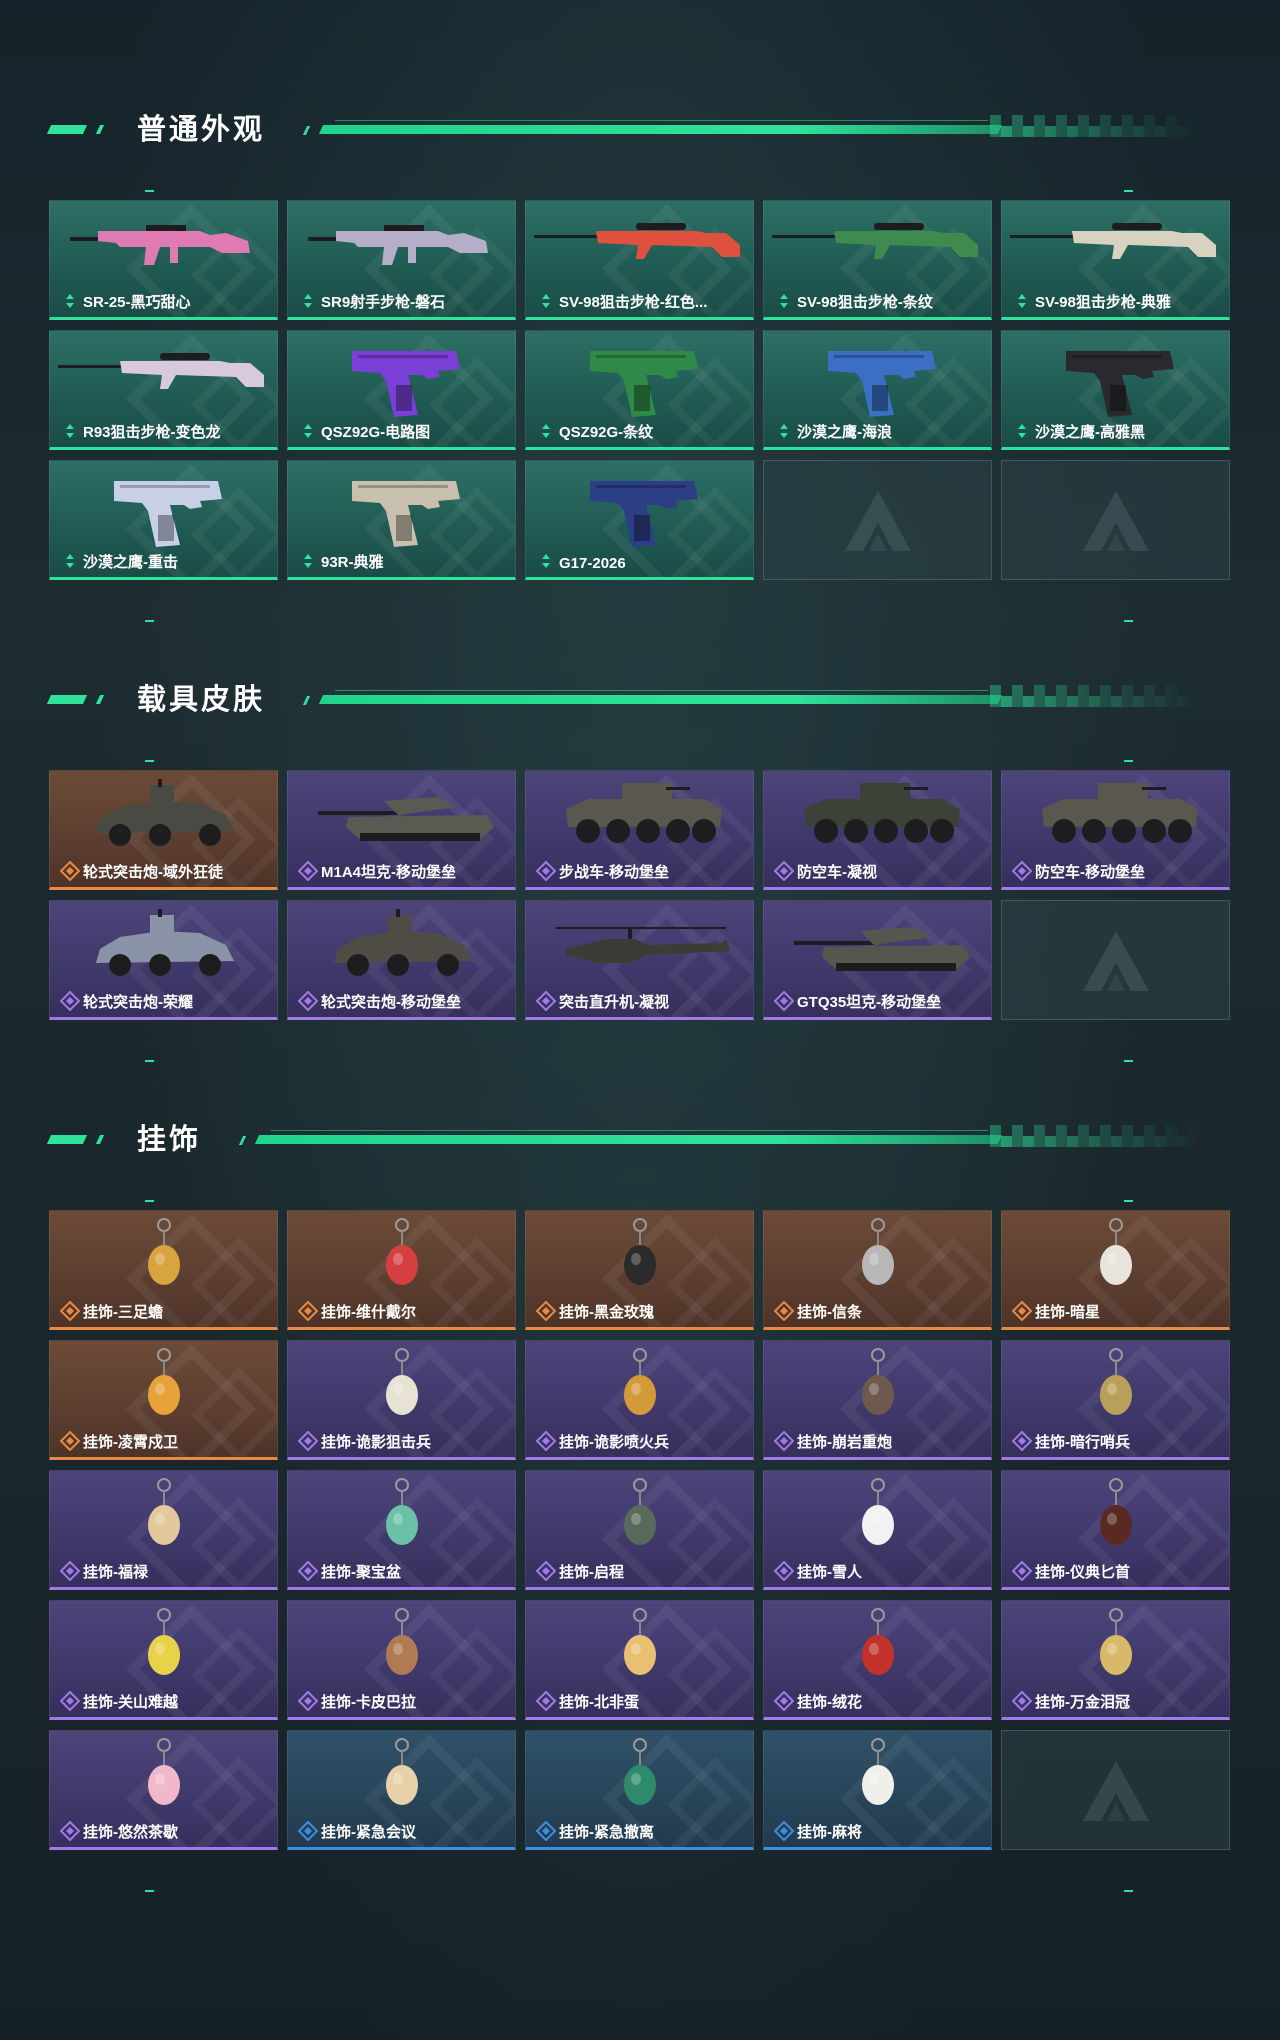 This screenshot has width=1280, height=2040. What do you see at coordinates (640, 130) in the screenshot?
I see `section-header: 普通外观` at bounding box center [640, 130].